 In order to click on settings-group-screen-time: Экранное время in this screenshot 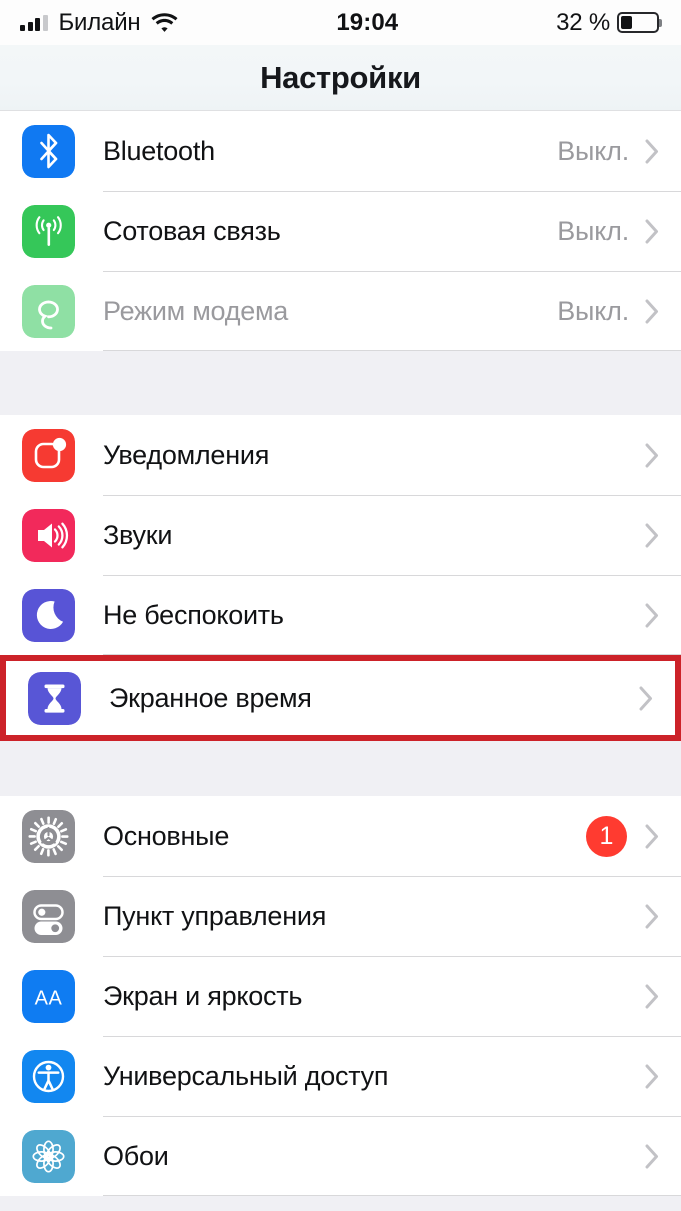, I will do `click(340, 698)`.